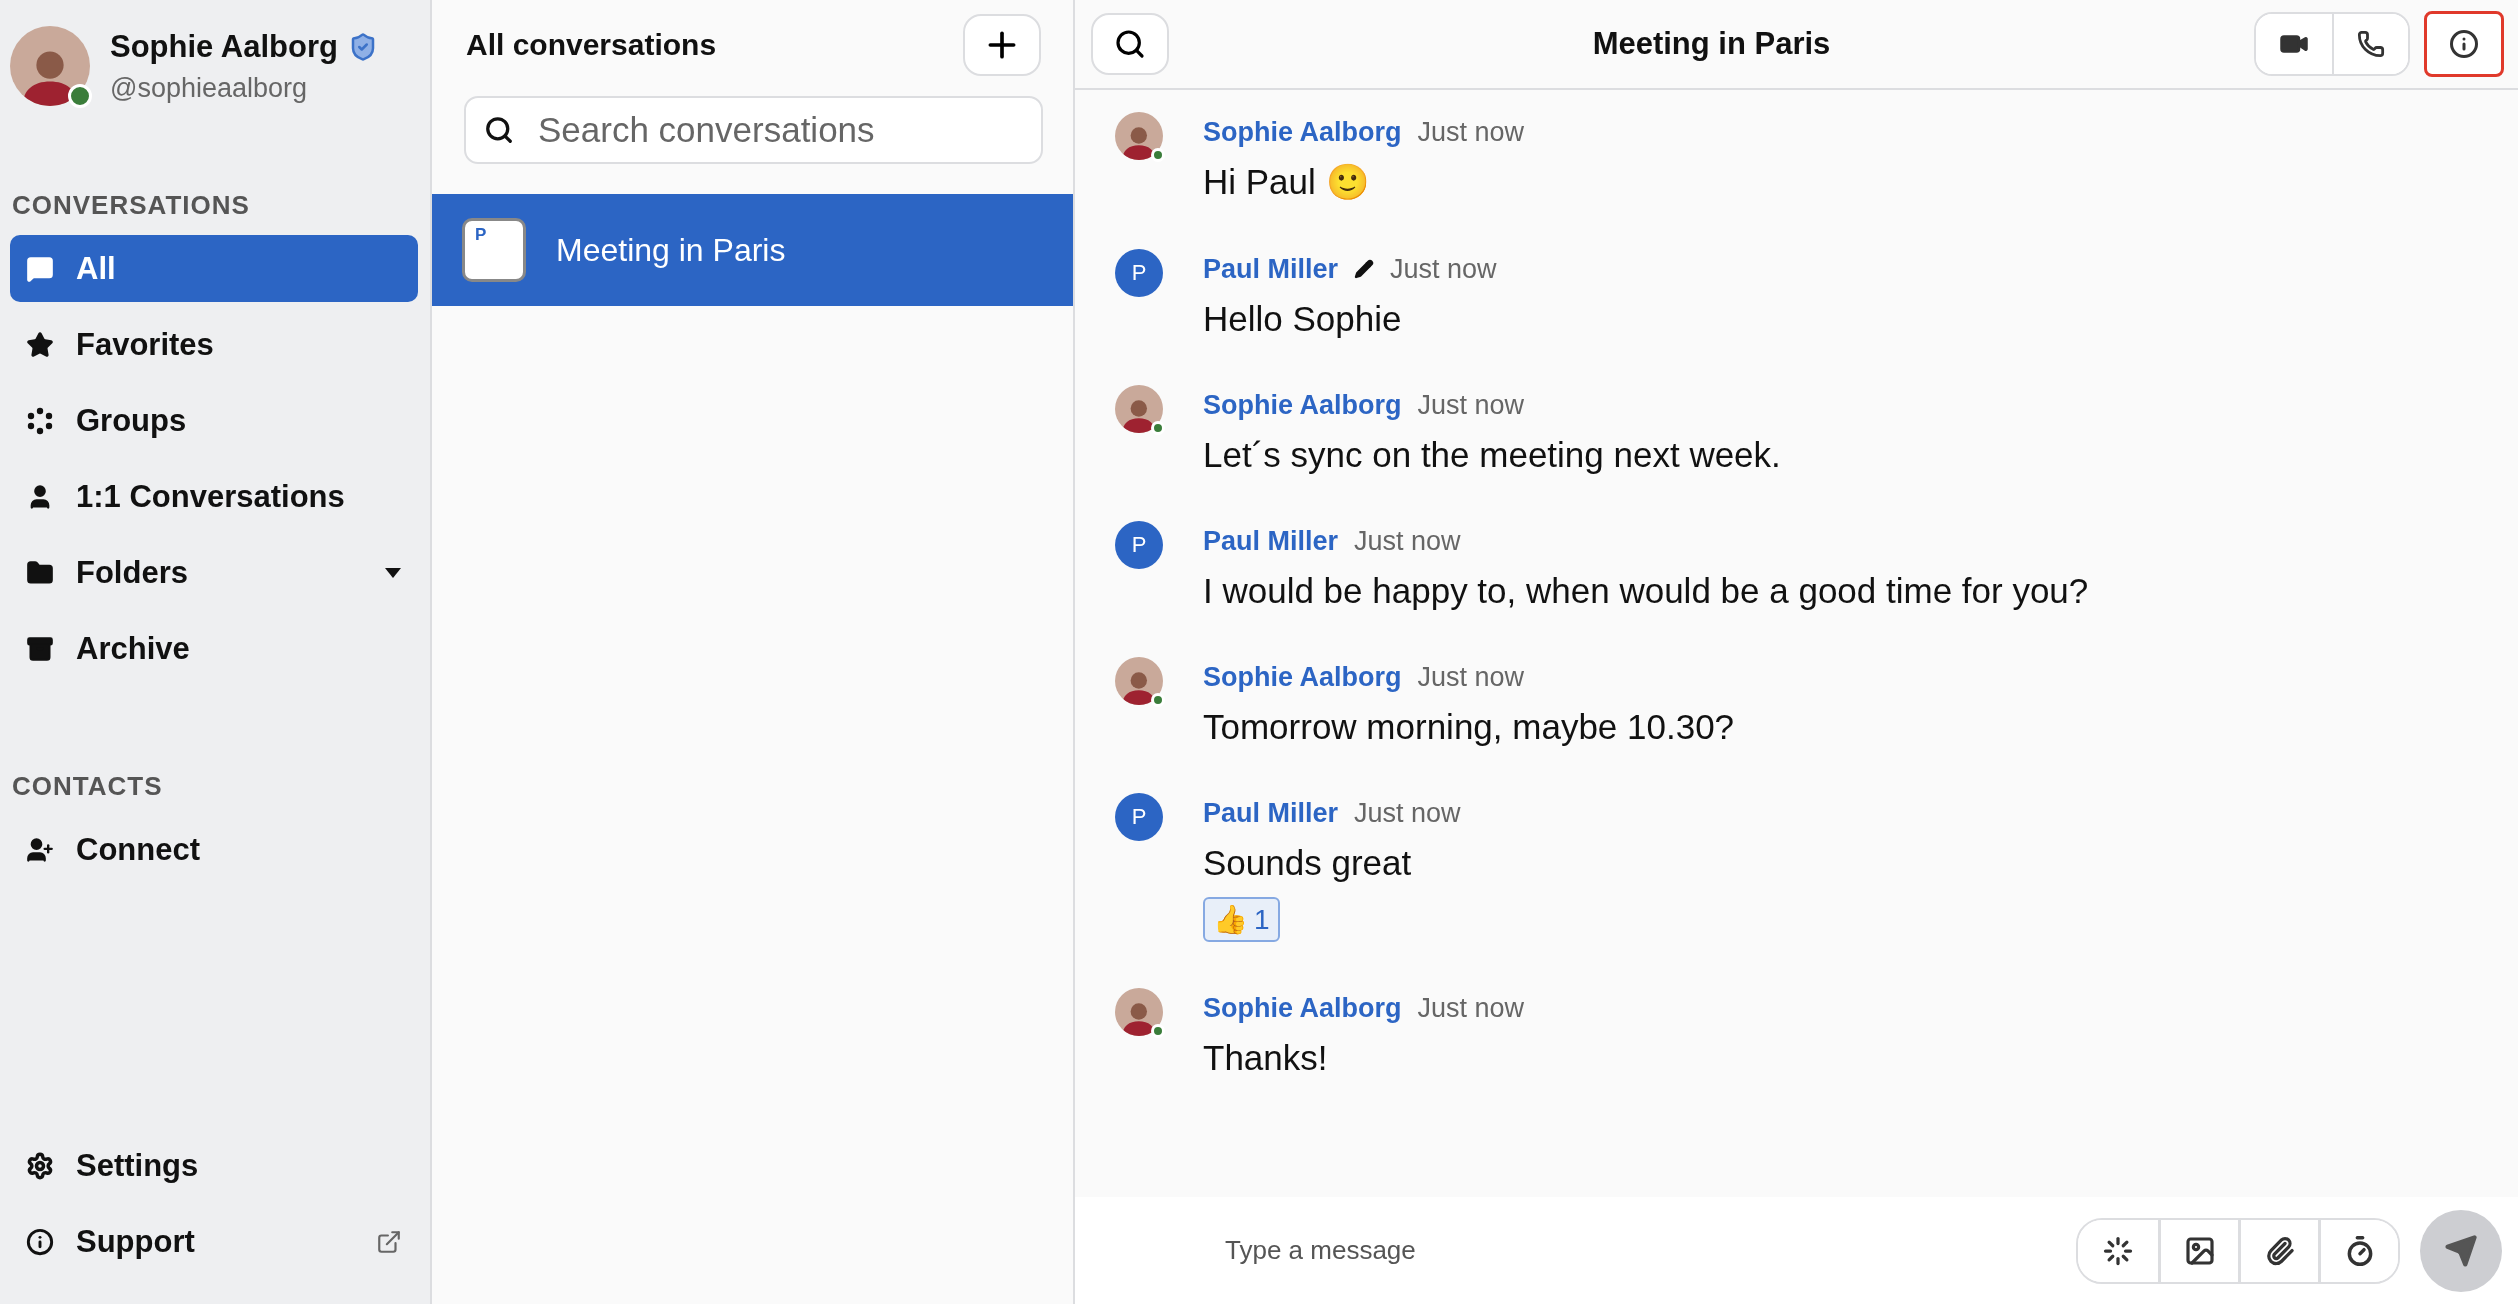  What do you see at coordinates (40, 1165) in the screenshot?
I see `settings-icon` at bounding box center [40, 1165].